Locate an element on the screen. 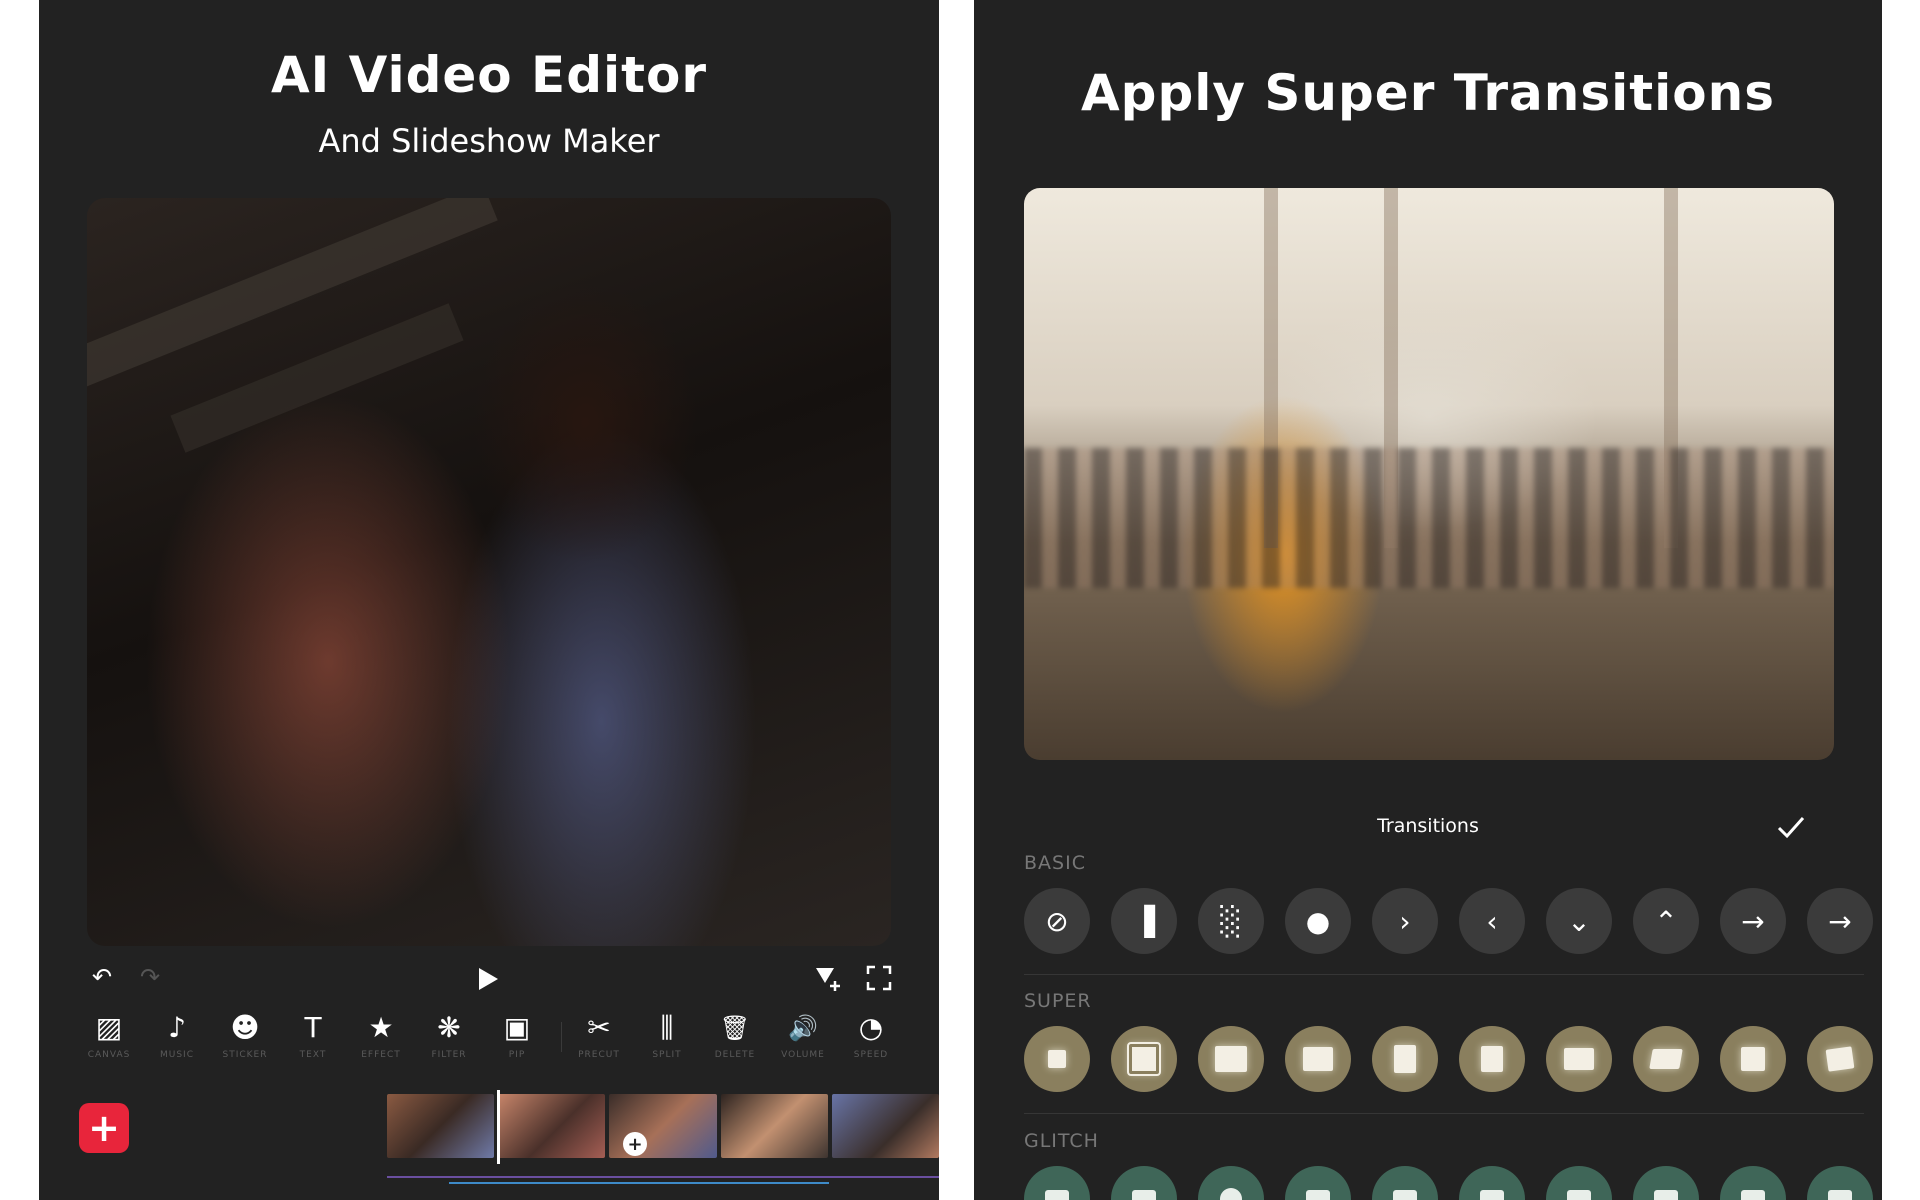  transitions-headline: Apply Super Transitions is located at coordinates (1428, 93).